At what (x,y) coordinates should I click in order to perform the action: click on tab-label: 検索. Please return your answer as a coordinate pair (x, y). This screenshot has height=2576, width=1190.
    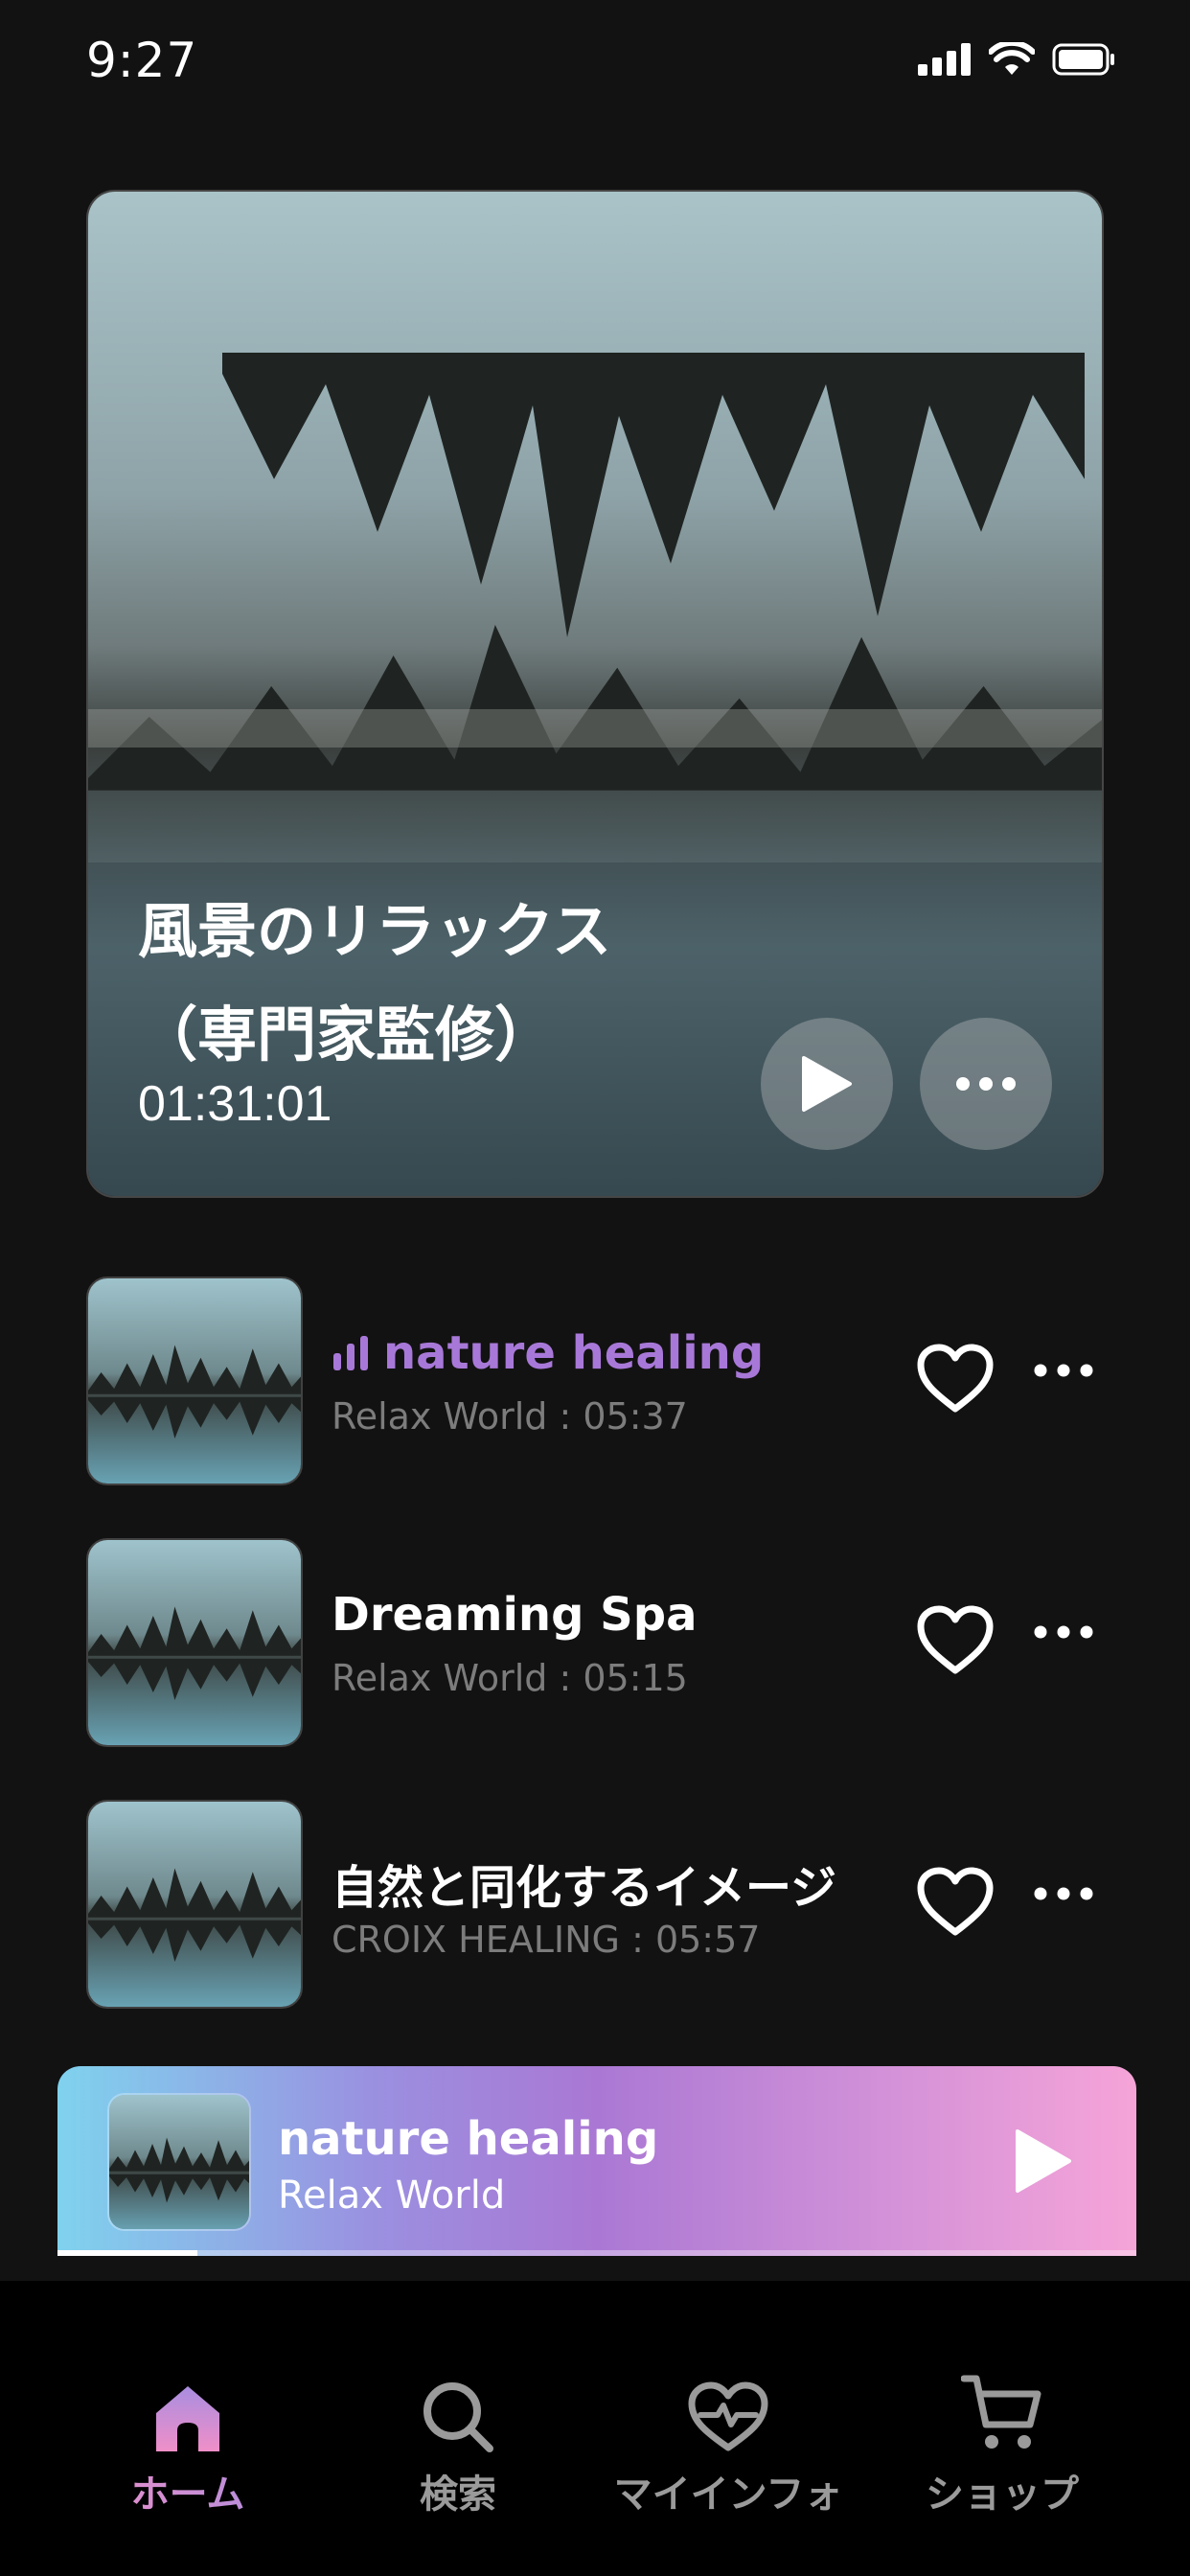
    Looking at the image, I should click on (458, 2494).